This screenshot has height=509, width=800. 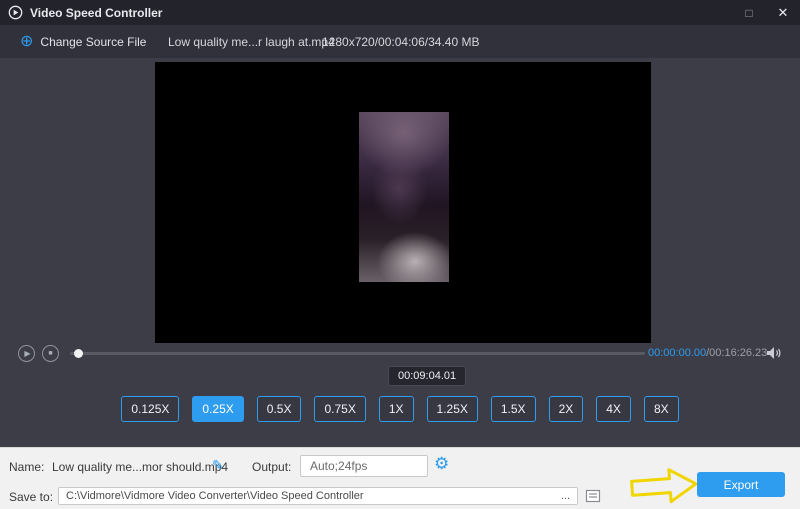 I want to click on export-button: Export, so click(x=741, y=484).